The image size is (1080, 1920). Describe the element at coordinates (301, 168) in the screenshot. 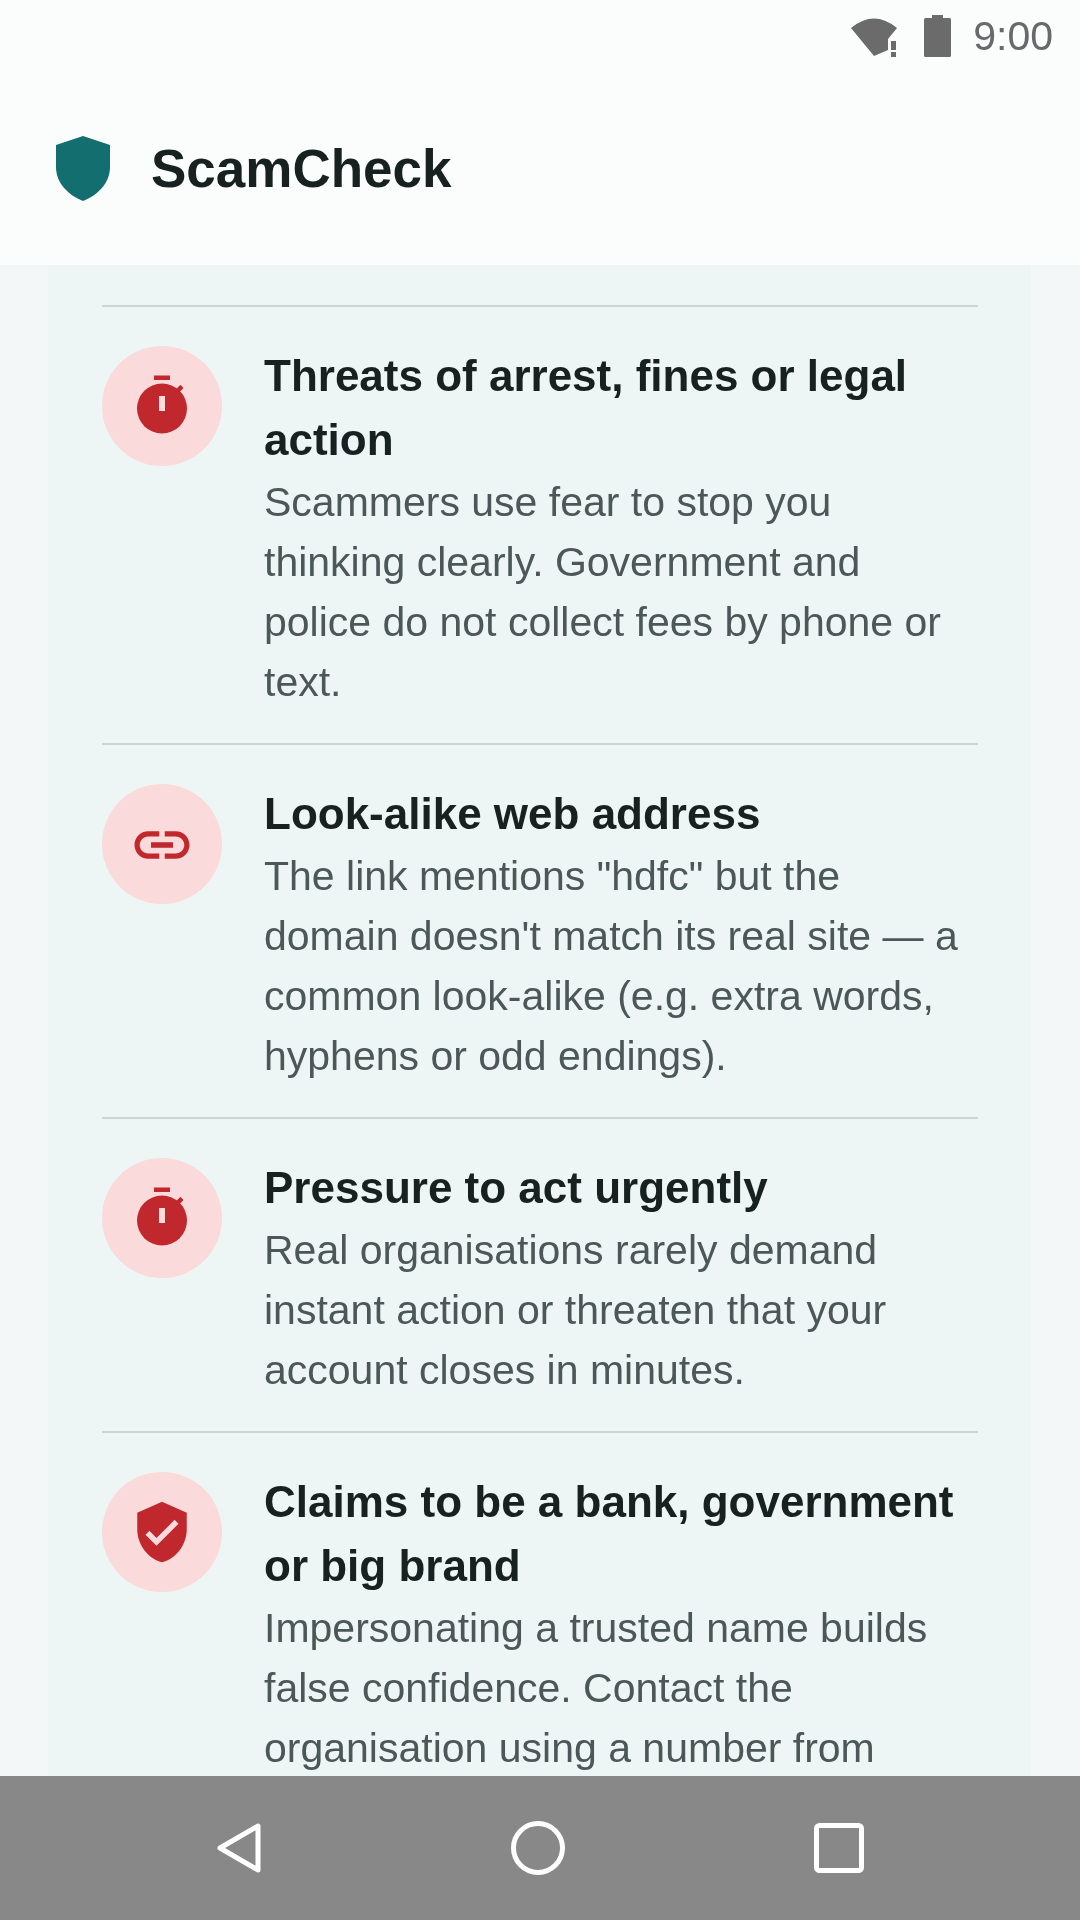

I see `app-title: ScamCheck` at that location.